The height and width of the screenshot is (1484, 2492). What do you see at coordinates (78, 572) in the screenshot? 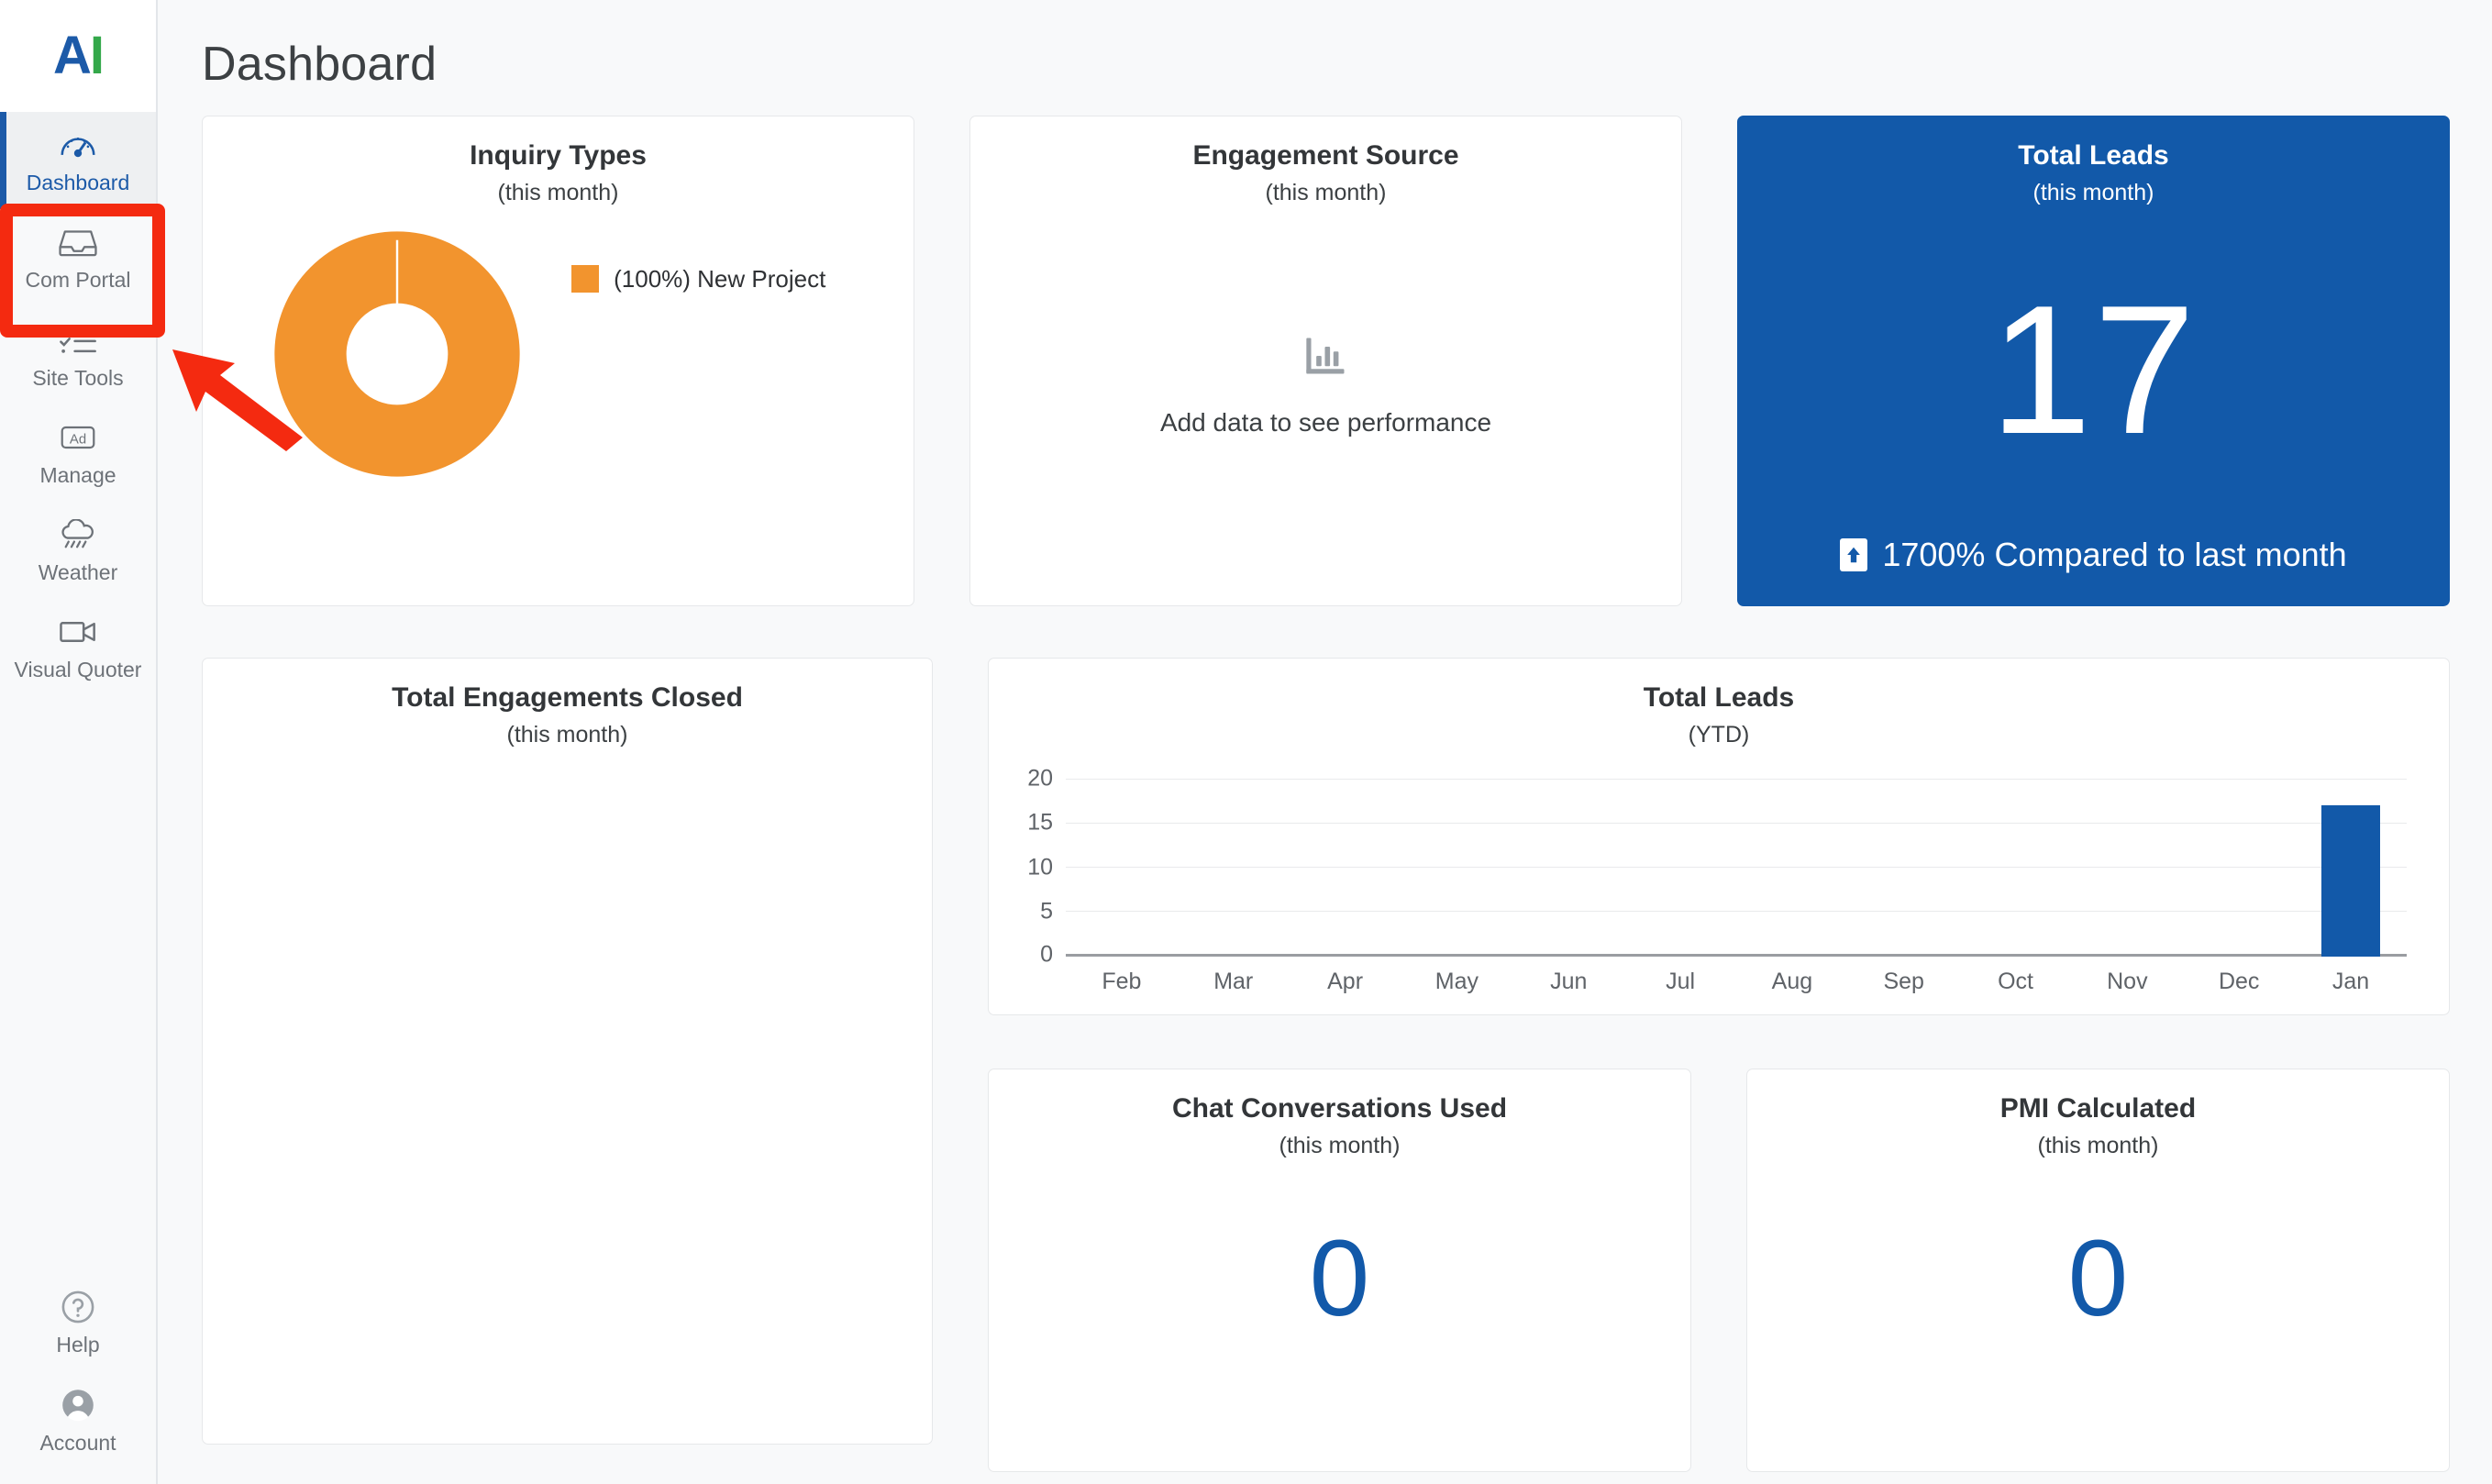
I see `sidebar-item-label: Weather` at bounding box center [78, 572].